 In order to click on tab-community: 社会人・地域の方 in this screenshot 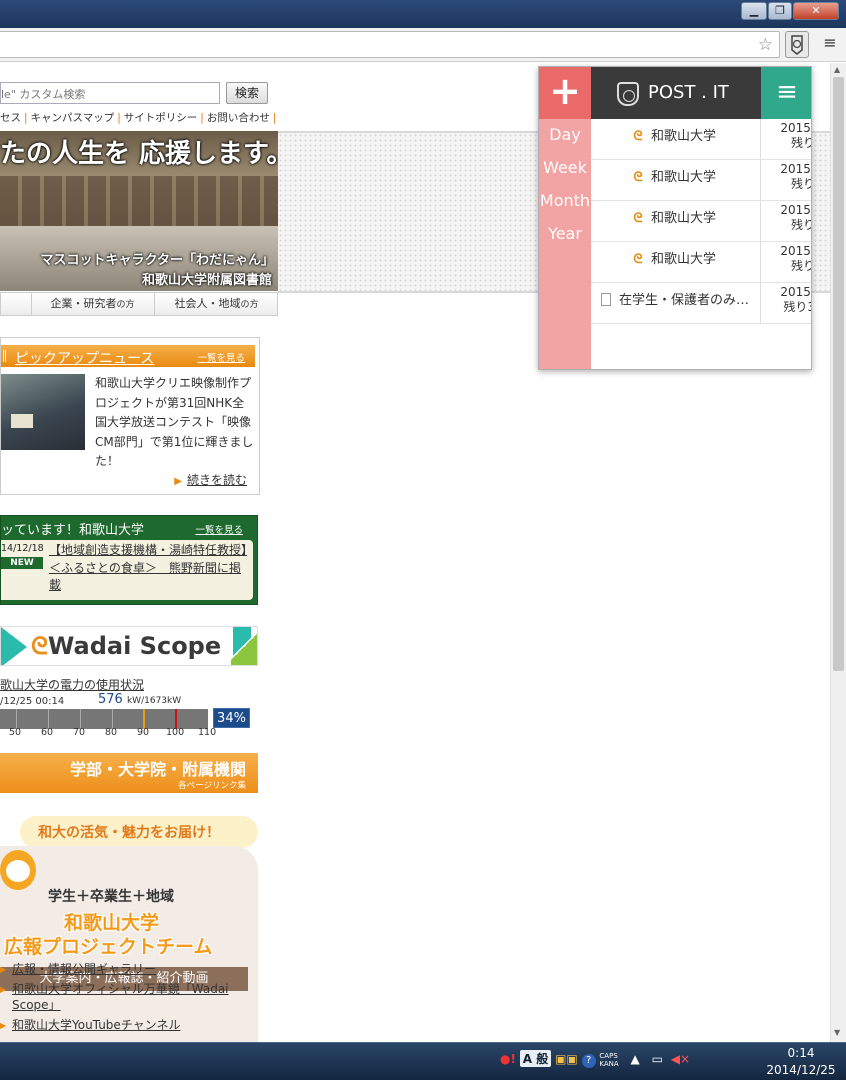, I will do `click(216, 304)`.